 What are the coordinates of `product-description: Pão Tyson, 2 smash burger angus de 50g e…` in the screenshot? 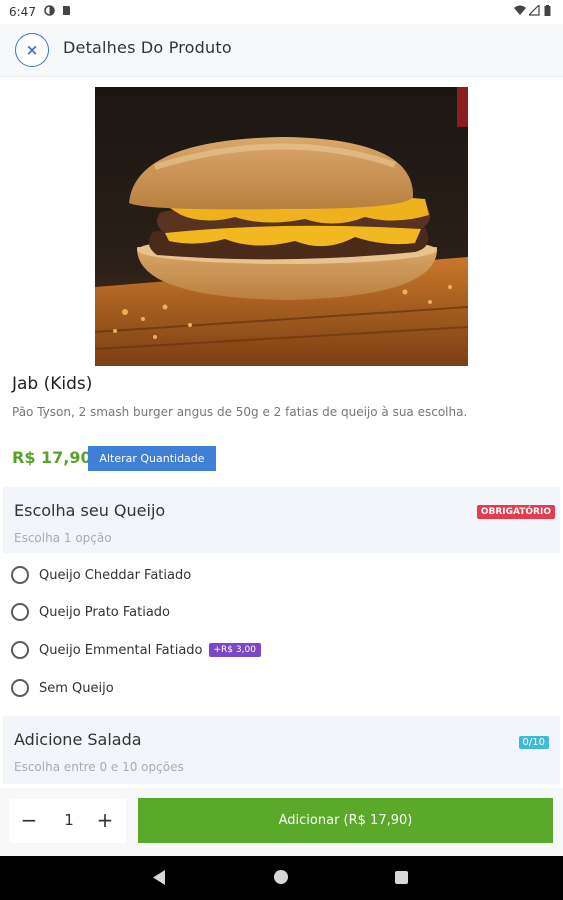 It's located at (240, 412).